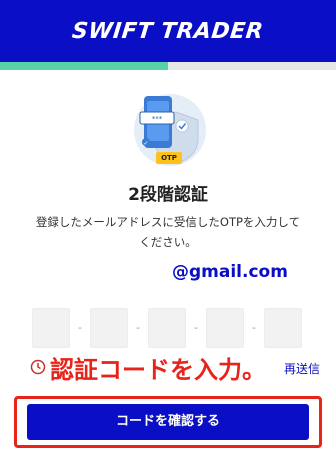 Image resolution: width=336 pixels, height=459 pixels. I want to click on resend-link: 再送信, so click(302, 368).